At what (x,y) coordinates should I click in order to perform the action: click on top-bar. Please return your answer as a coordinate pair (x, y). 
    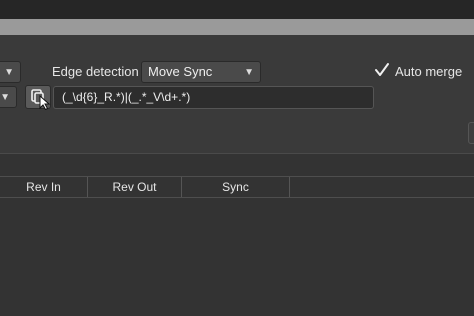
    Looking at the image, I should click on (237, 9).